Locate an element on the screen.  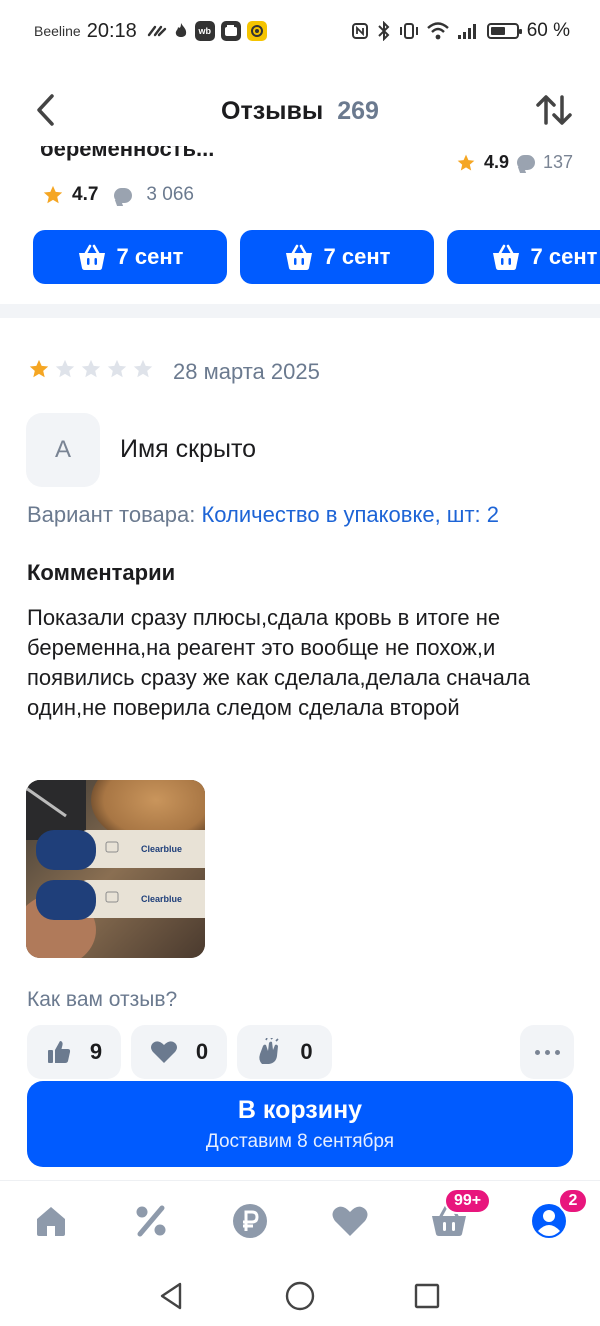
status-right: 60 % is located at coordinates (460, 31).